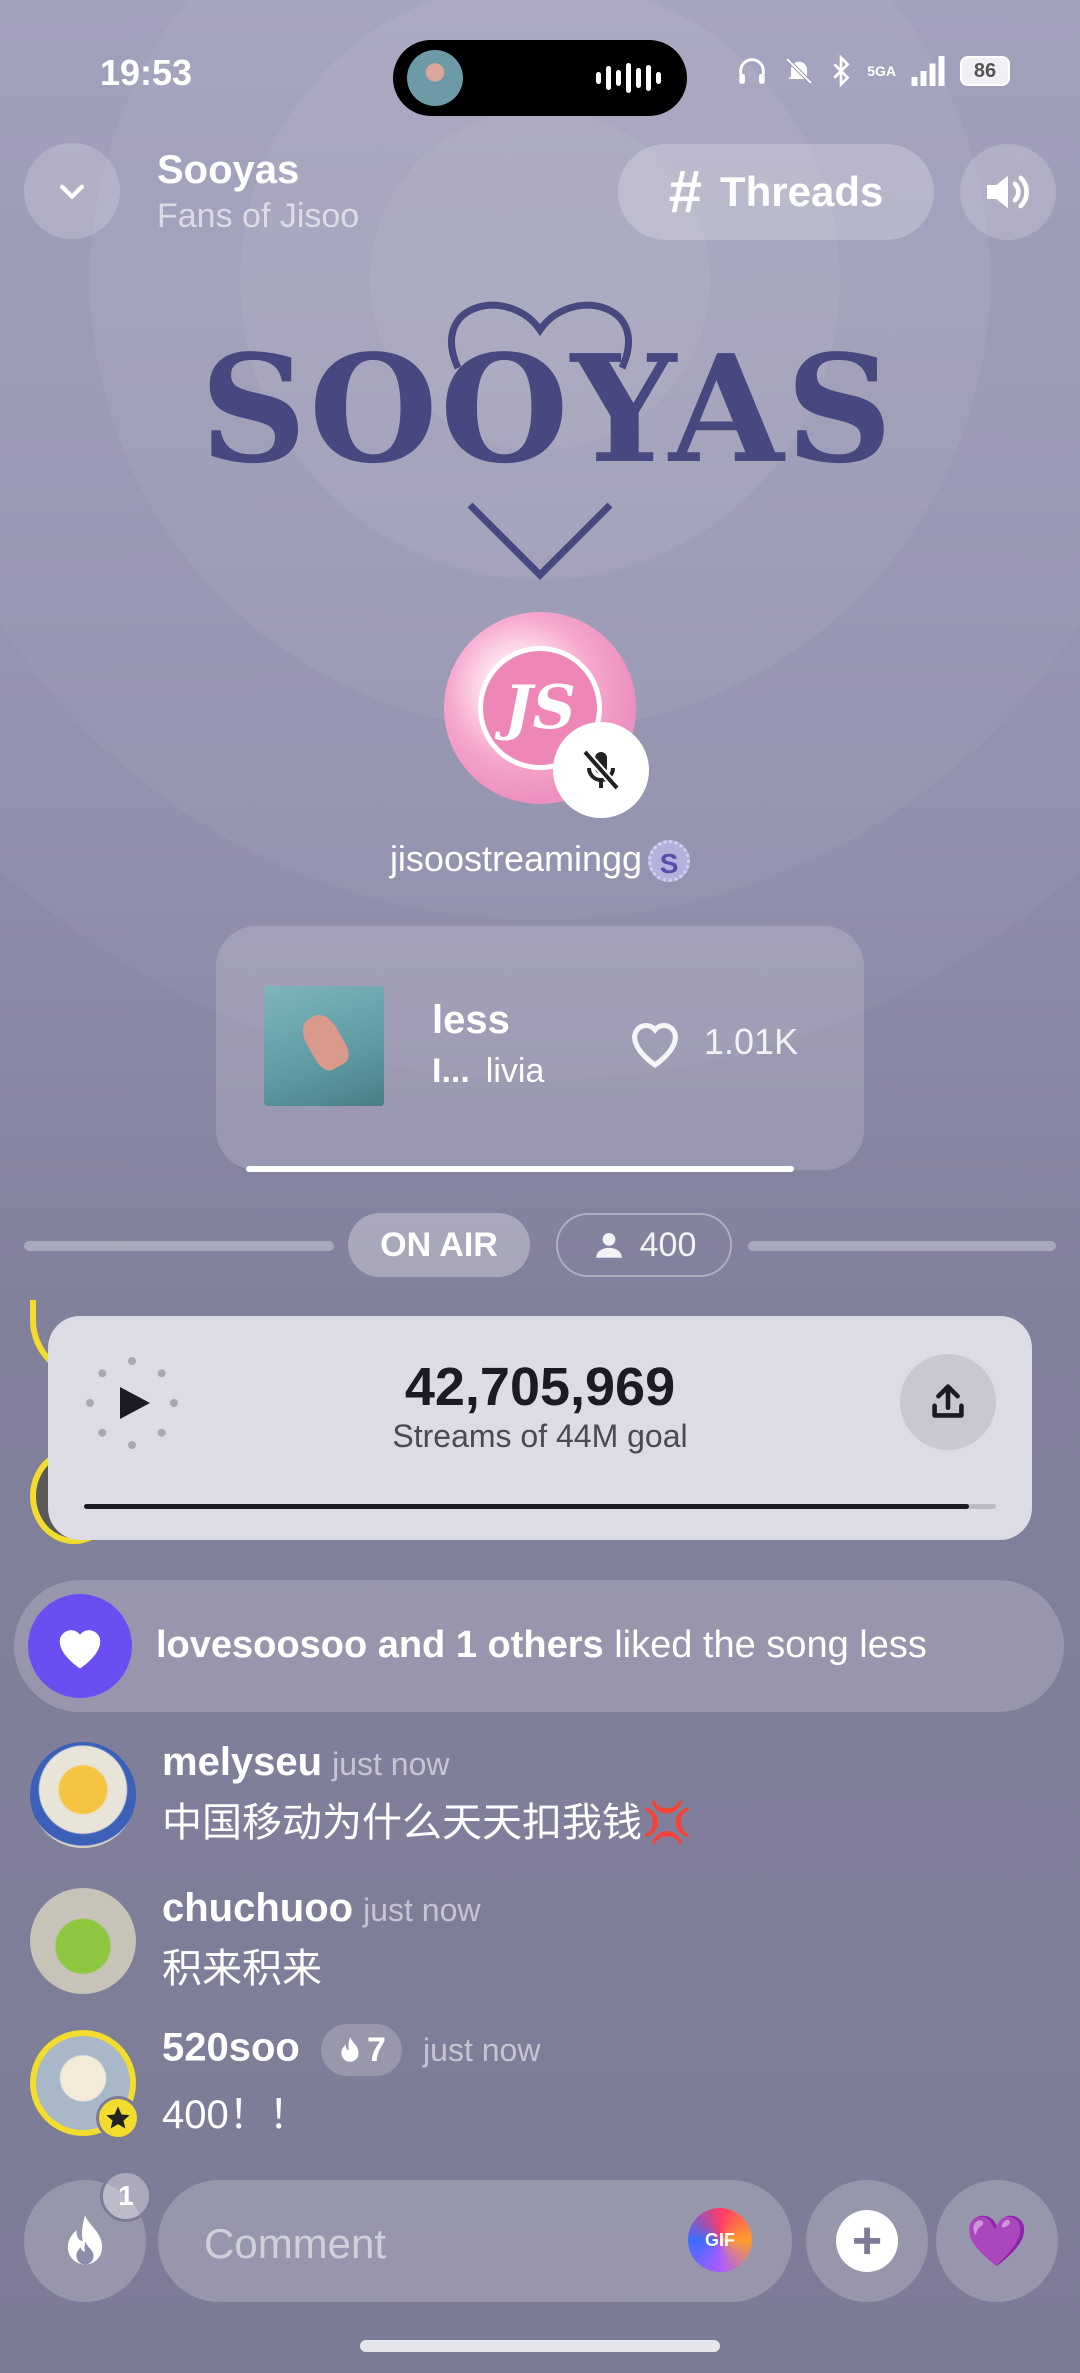  Describe the element at coordinates (720, 2240) in the screenshot. I see `gif-button: GIF` at that location.